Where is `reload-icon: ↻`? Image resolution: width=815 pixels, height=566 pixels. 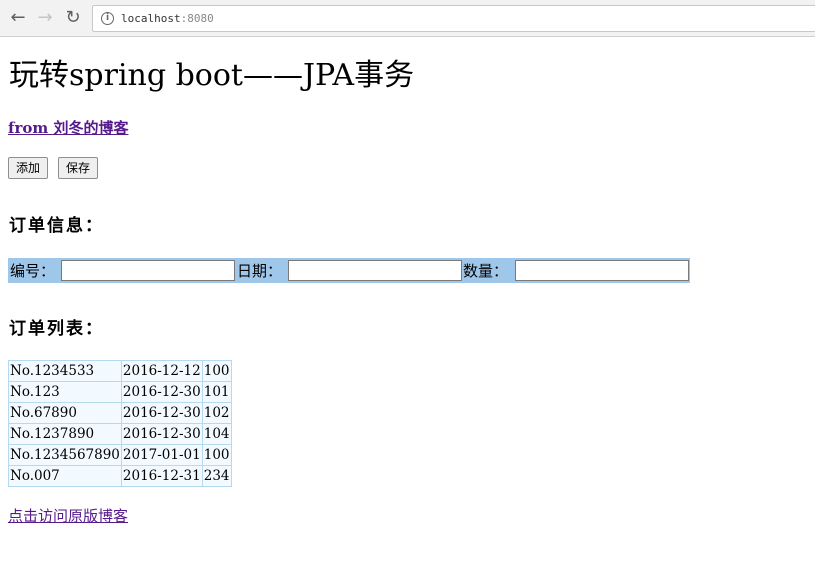 reload-icon: ↻ is located at coordinates (73, 18).